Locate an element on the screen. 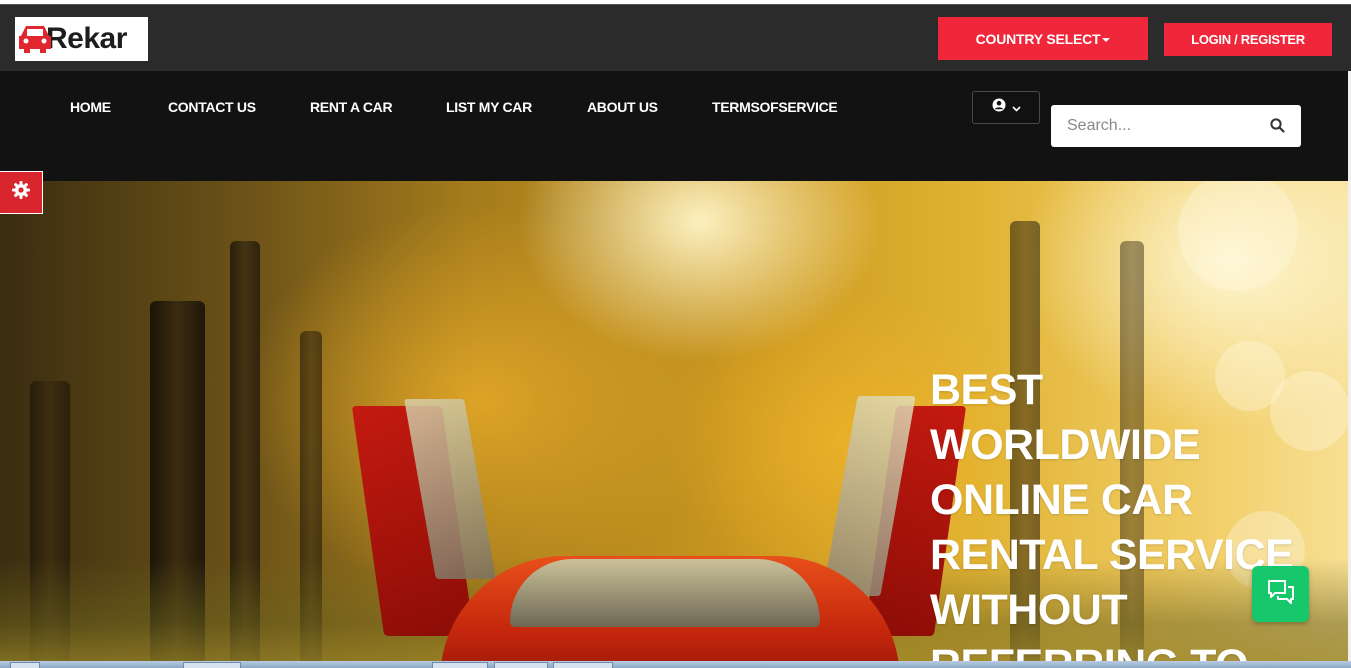 This screenshot has width=1351, height=668. chat-widget-button is located at coordinates (1280, 594).